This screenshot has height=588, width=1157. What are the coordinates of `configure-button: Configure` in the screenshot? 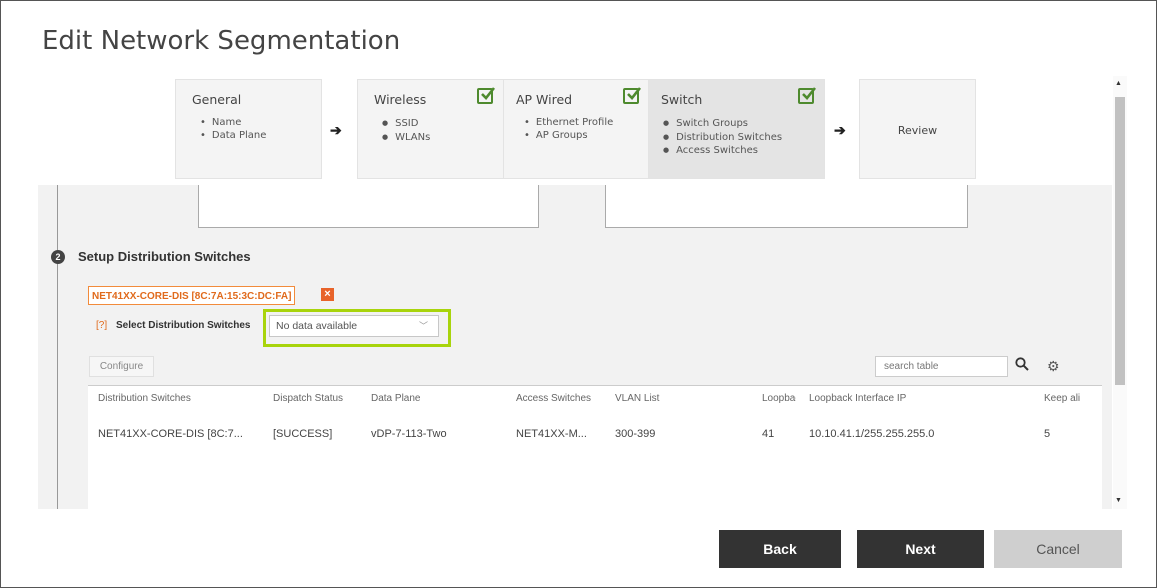 It's located at (121, 366).